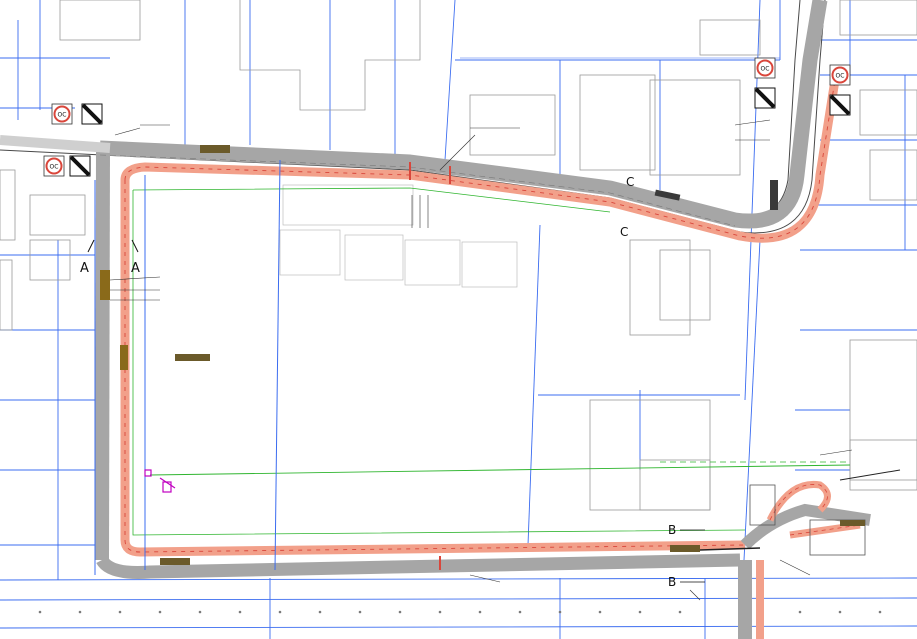 The width and height of the screenshot is (917, 639). I want to click on field-grid, so click(398, 236).